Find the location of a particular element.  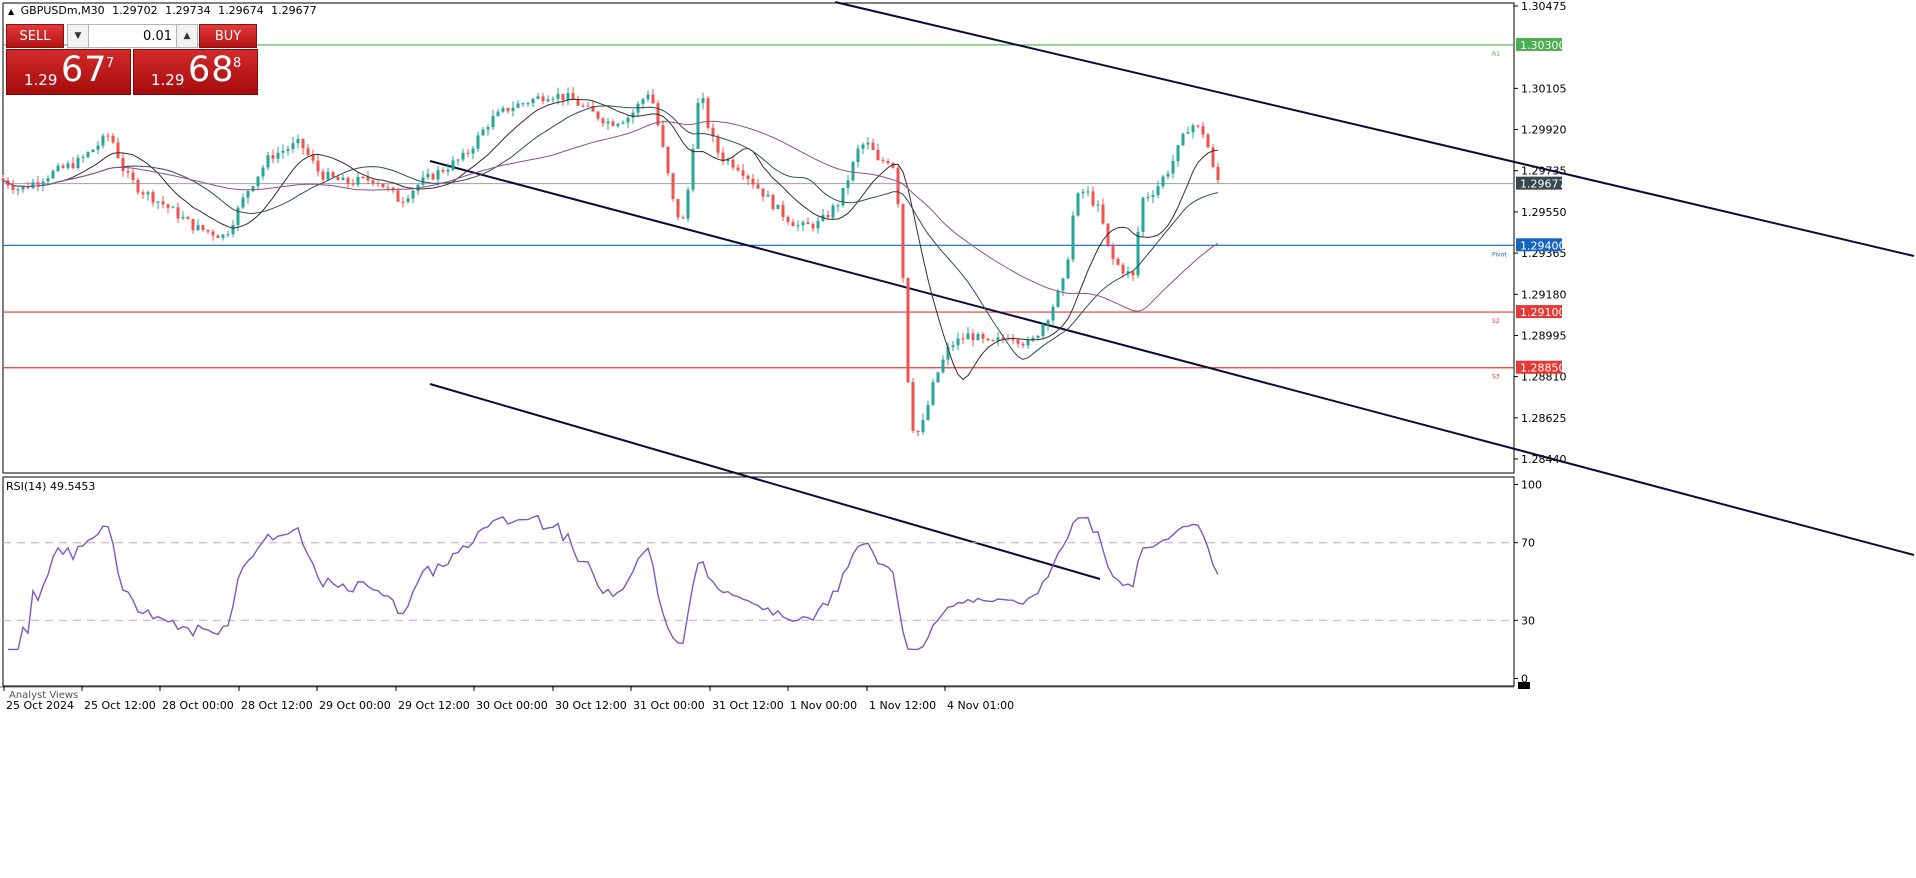

channel-lower-line is located at coordinates (765, 481).